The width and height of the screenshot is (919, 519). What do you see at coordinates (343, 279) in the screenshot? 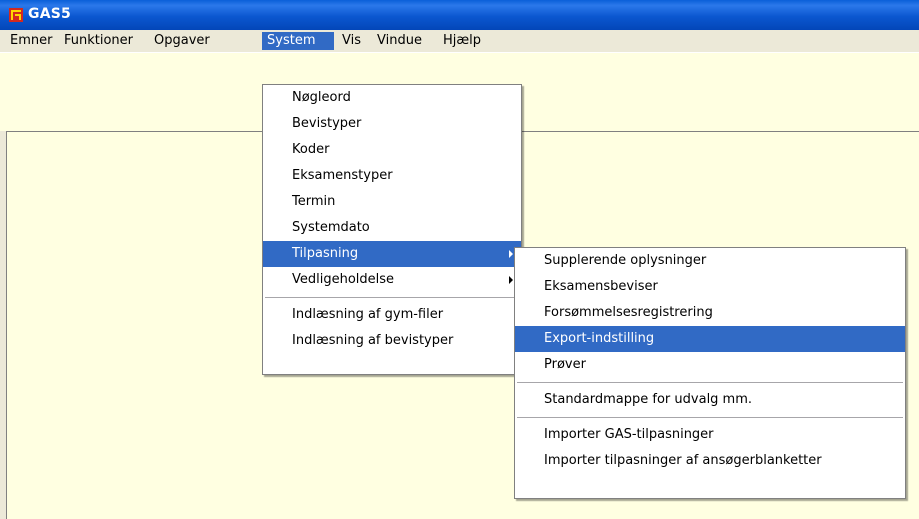
I see `menu-item-vedligeholdelse-label: Vedligeholdelse` at bounding box center [343, 279].